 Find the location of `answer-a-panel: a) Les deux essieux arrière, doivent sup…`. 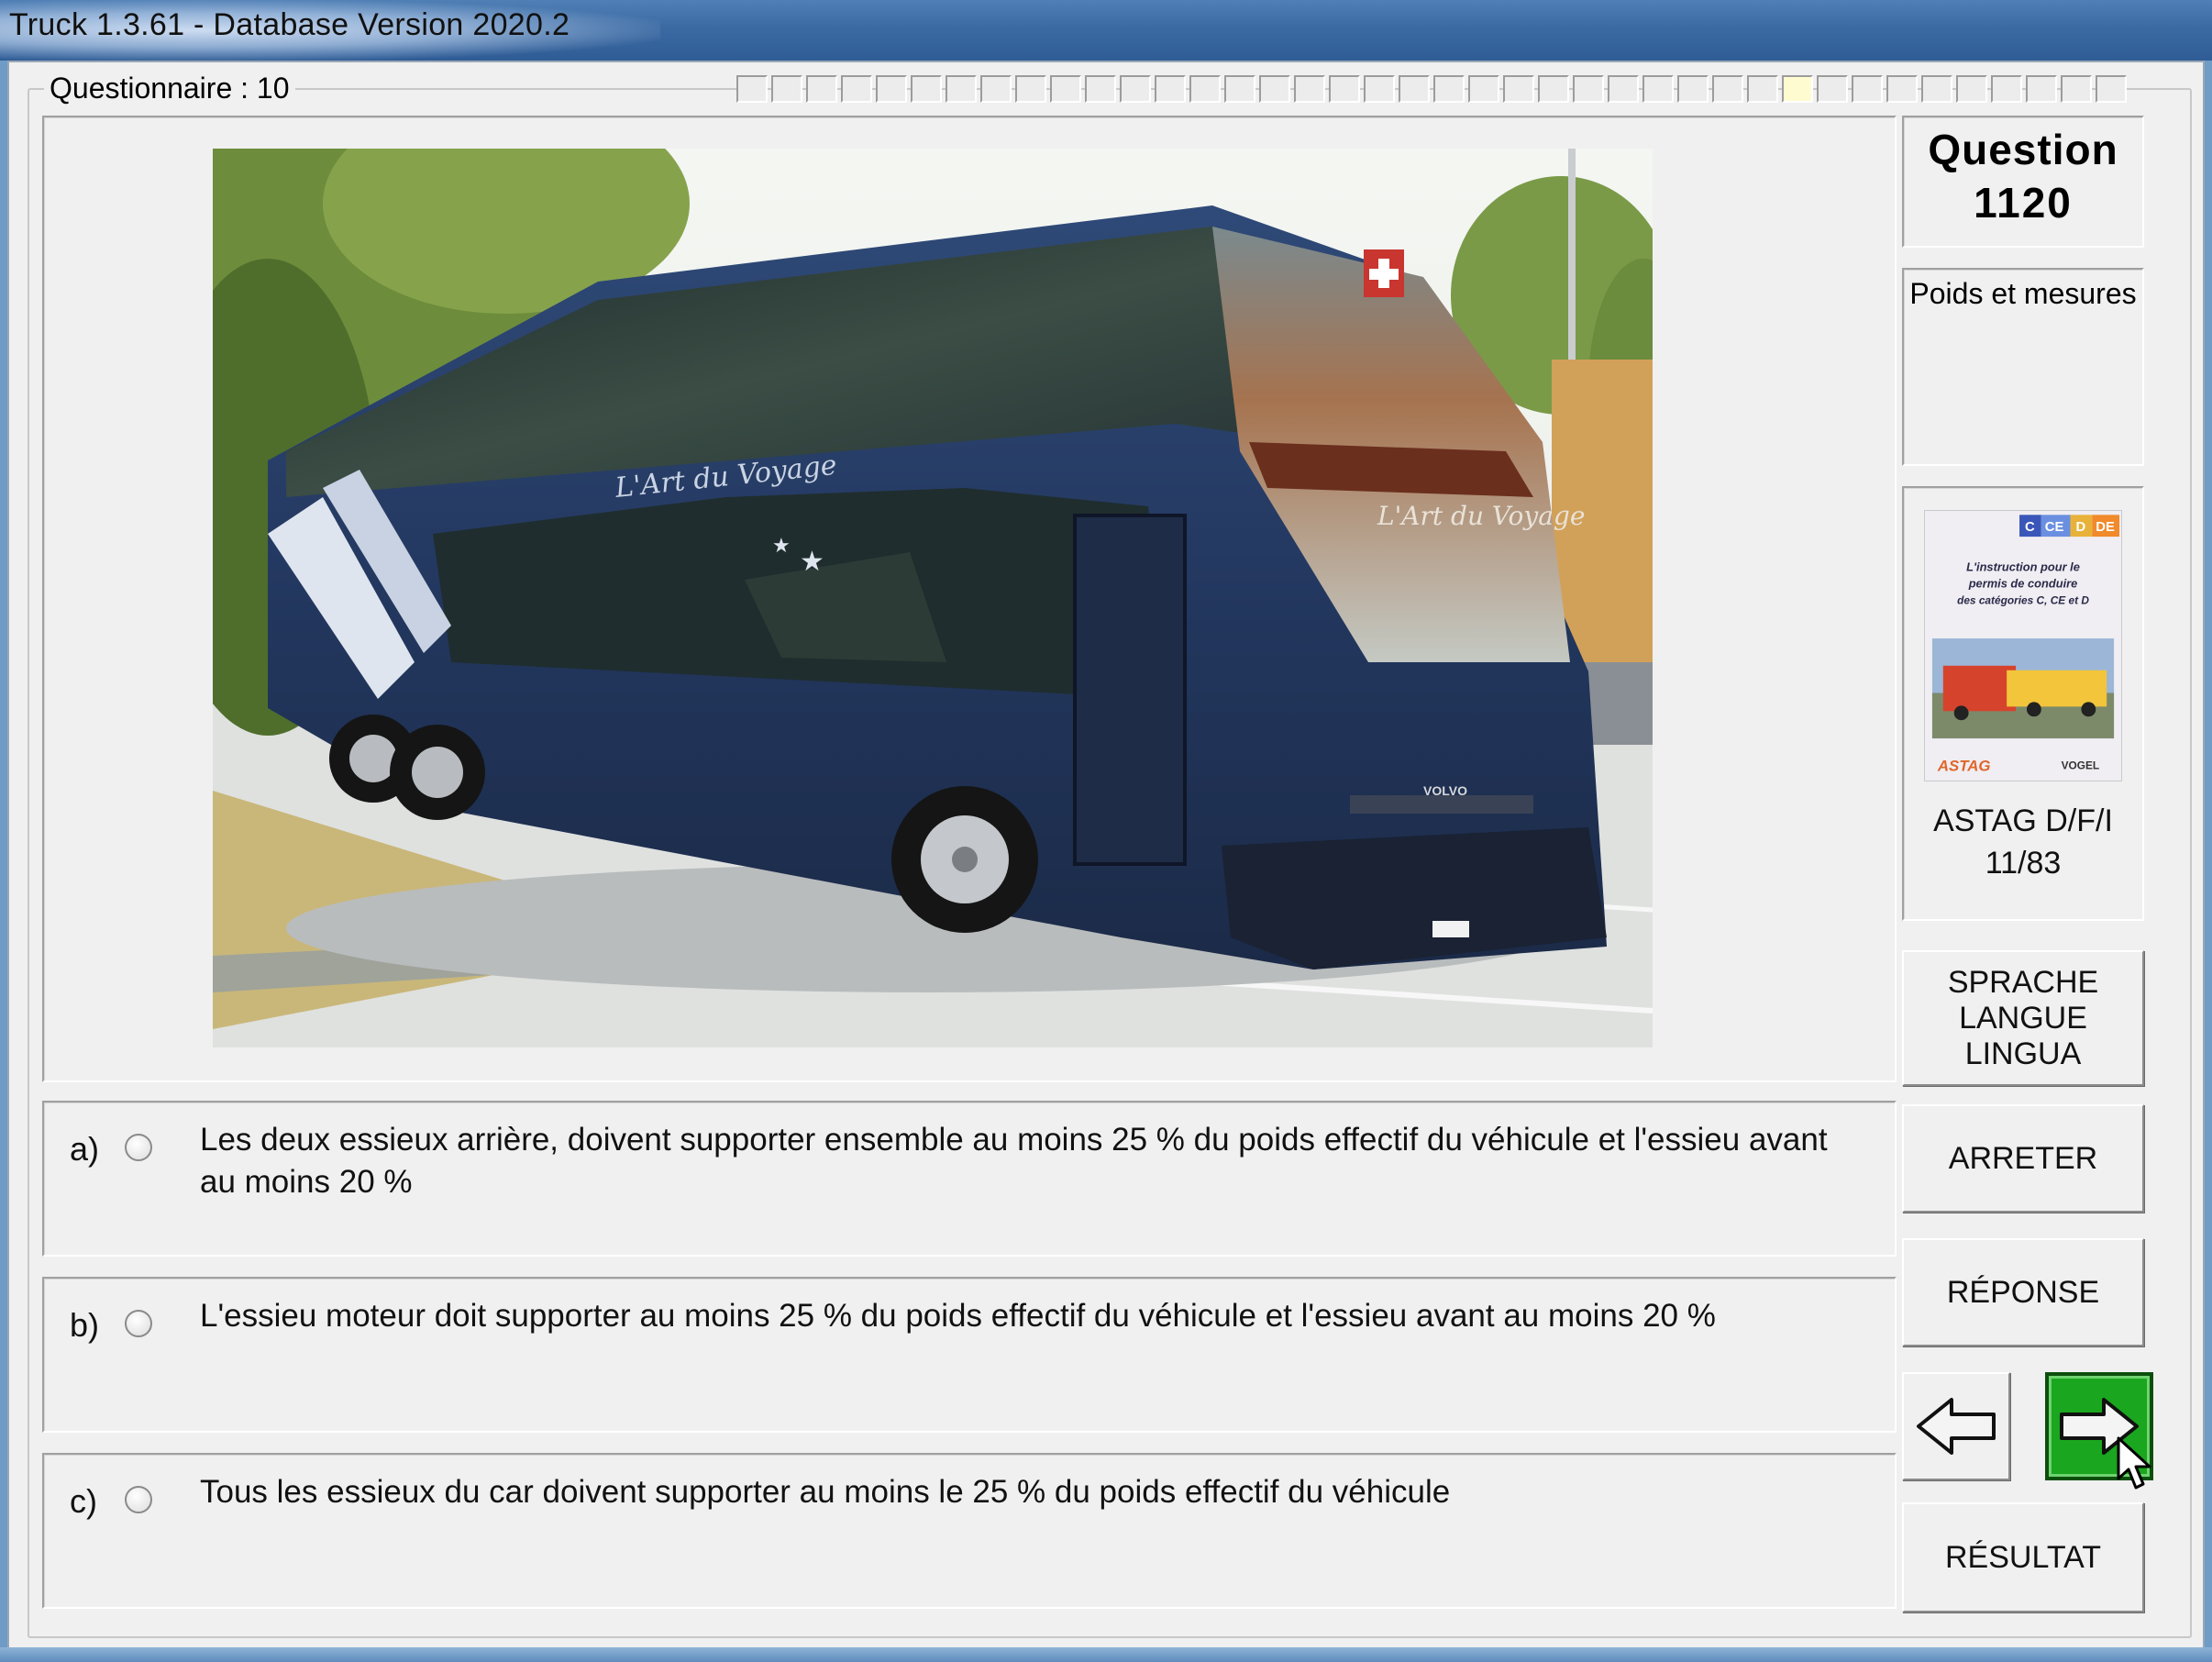

answer-a-panel: a) Les deux essieux arrière, doivent sup… is located at coordinates (970, 1179).